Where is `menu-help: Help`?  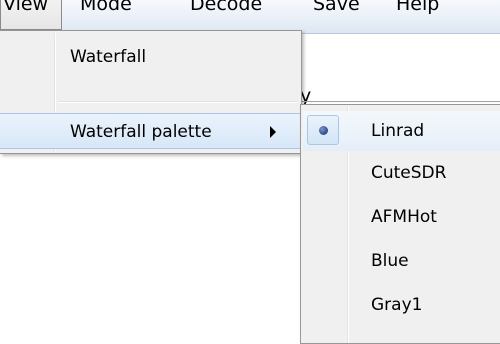
menu-help: Help is located at coordinates (417, 15).